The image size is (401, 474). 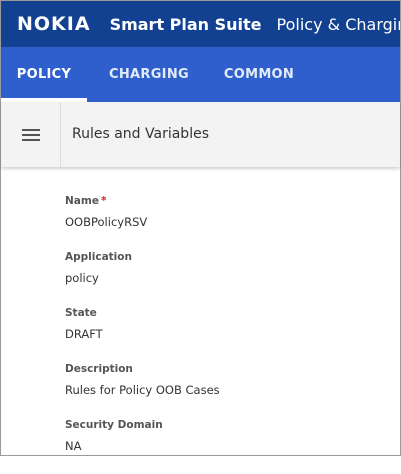 I want to click on hamburger-menu-icon, so click(x=30, y=134).